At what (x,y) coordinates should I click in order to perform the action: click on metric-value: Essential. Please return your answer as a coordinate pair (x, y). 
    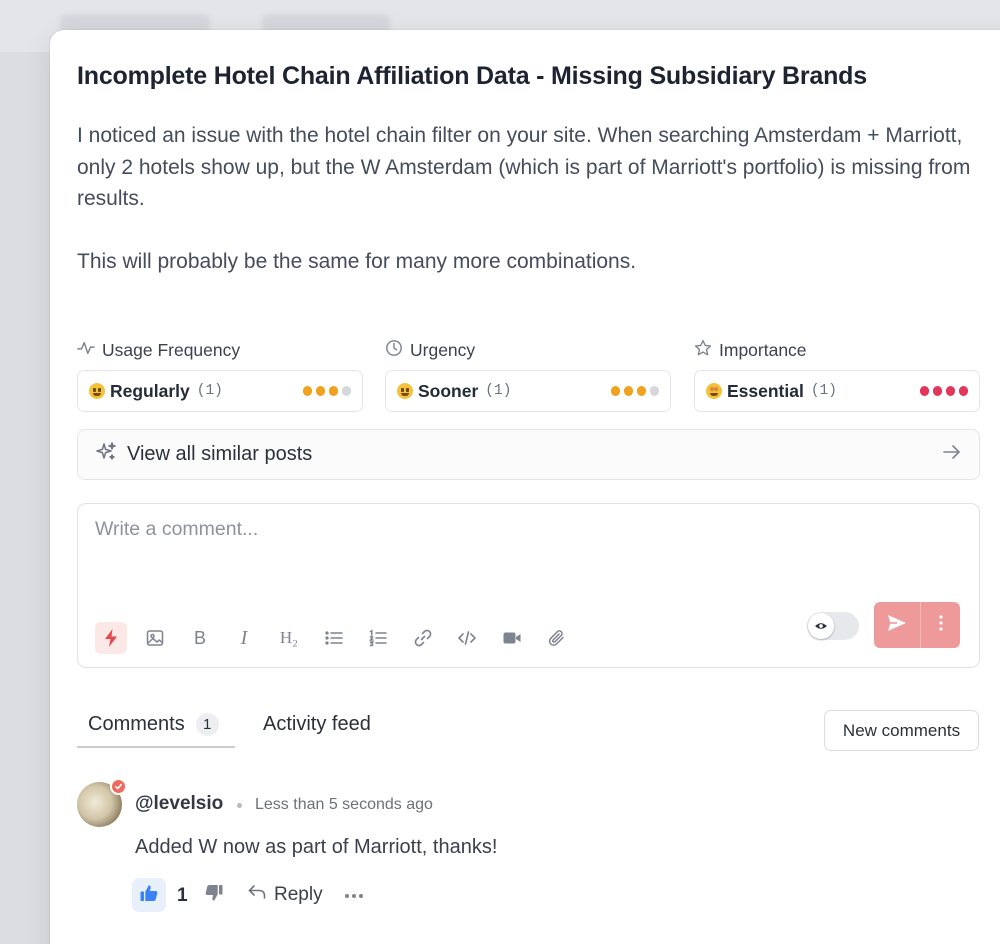
    Looking at the image, I should click on (765, 390).